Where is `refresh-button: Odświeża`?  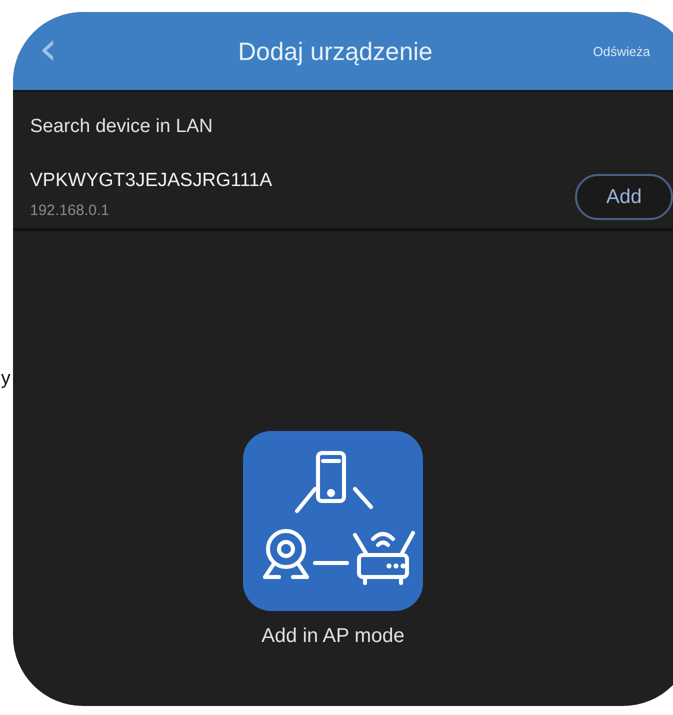 refresh-button: Odświeża is located at coordinates (633, 51).